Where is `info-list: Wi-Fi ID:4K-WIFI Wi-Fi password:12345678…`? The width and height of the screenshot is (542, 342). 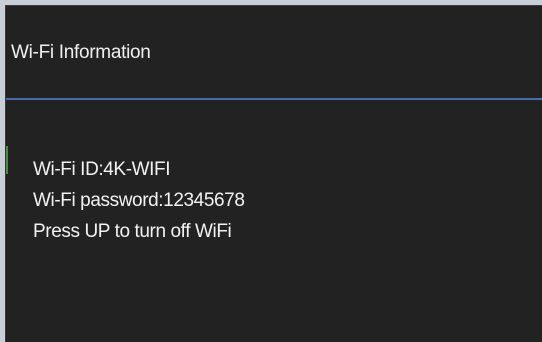
info-list: Wi-Fi ID:4K-WIFI Wi-Fi password:12345678… is located at coordinates (139, 200).